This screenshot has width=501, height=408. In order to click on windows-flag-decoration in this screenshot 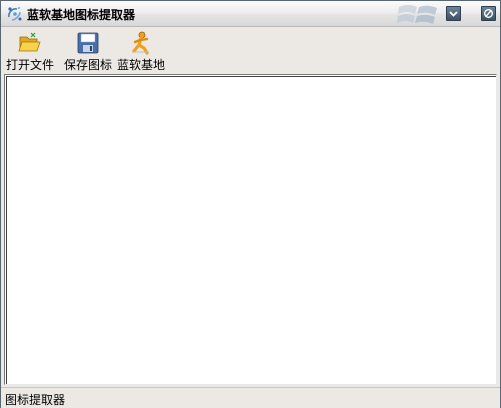, I will do `click(422, 13)`.